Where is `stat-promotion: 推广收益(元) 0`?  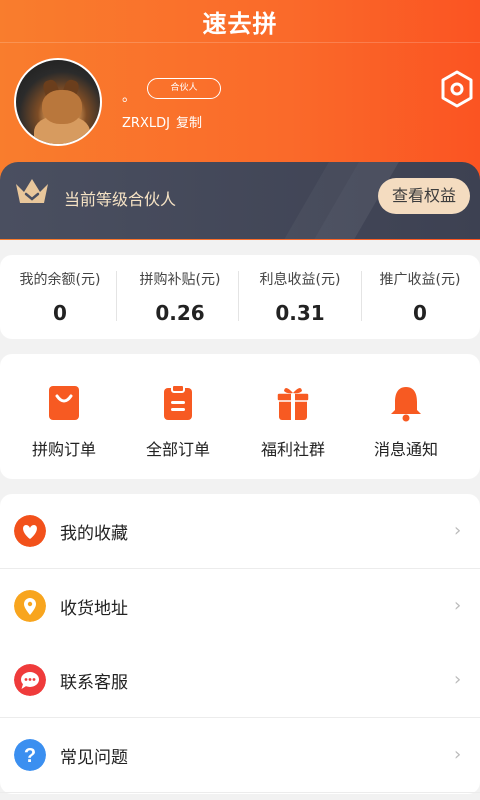 stat-promotion: 推广收益(元) 0 is located at coordinates (420, 297).